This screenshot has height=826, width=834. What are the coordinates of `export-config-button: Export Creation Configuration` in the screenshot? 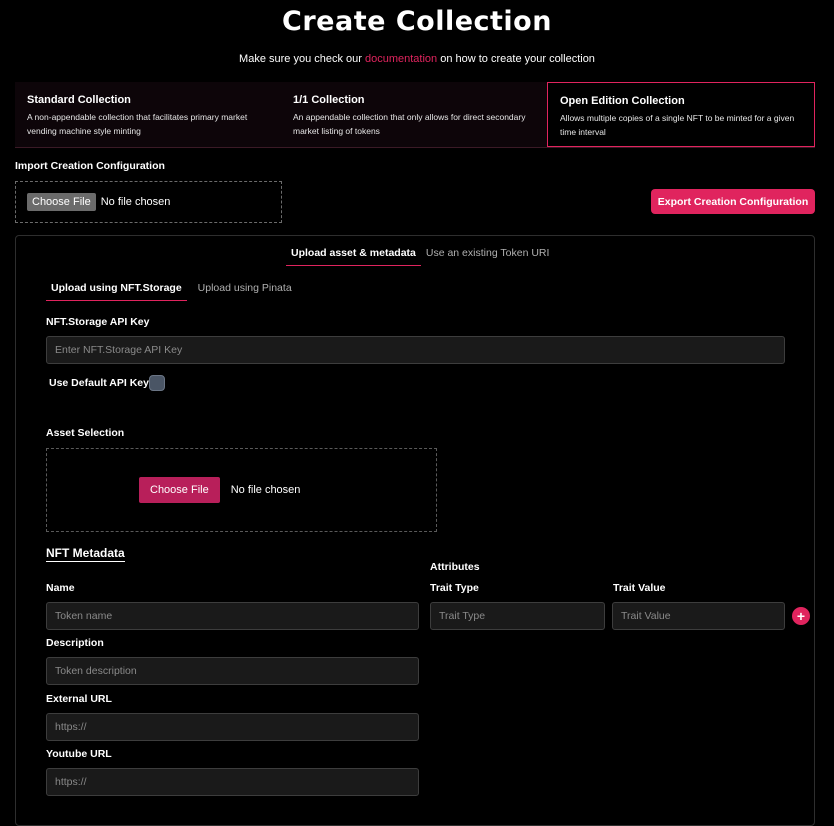 It's located at (733, 201).